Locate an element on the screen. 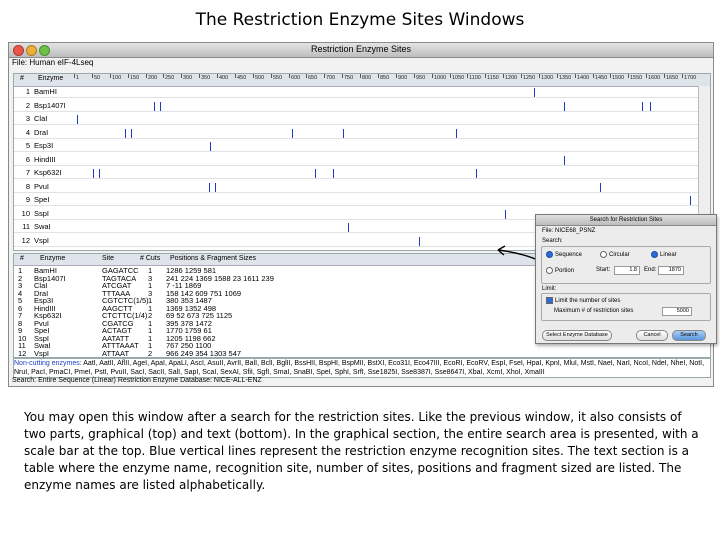 This screenshot has height=540, width=720. graph-row: 3 ClaI is located at coordinates (362, 119).